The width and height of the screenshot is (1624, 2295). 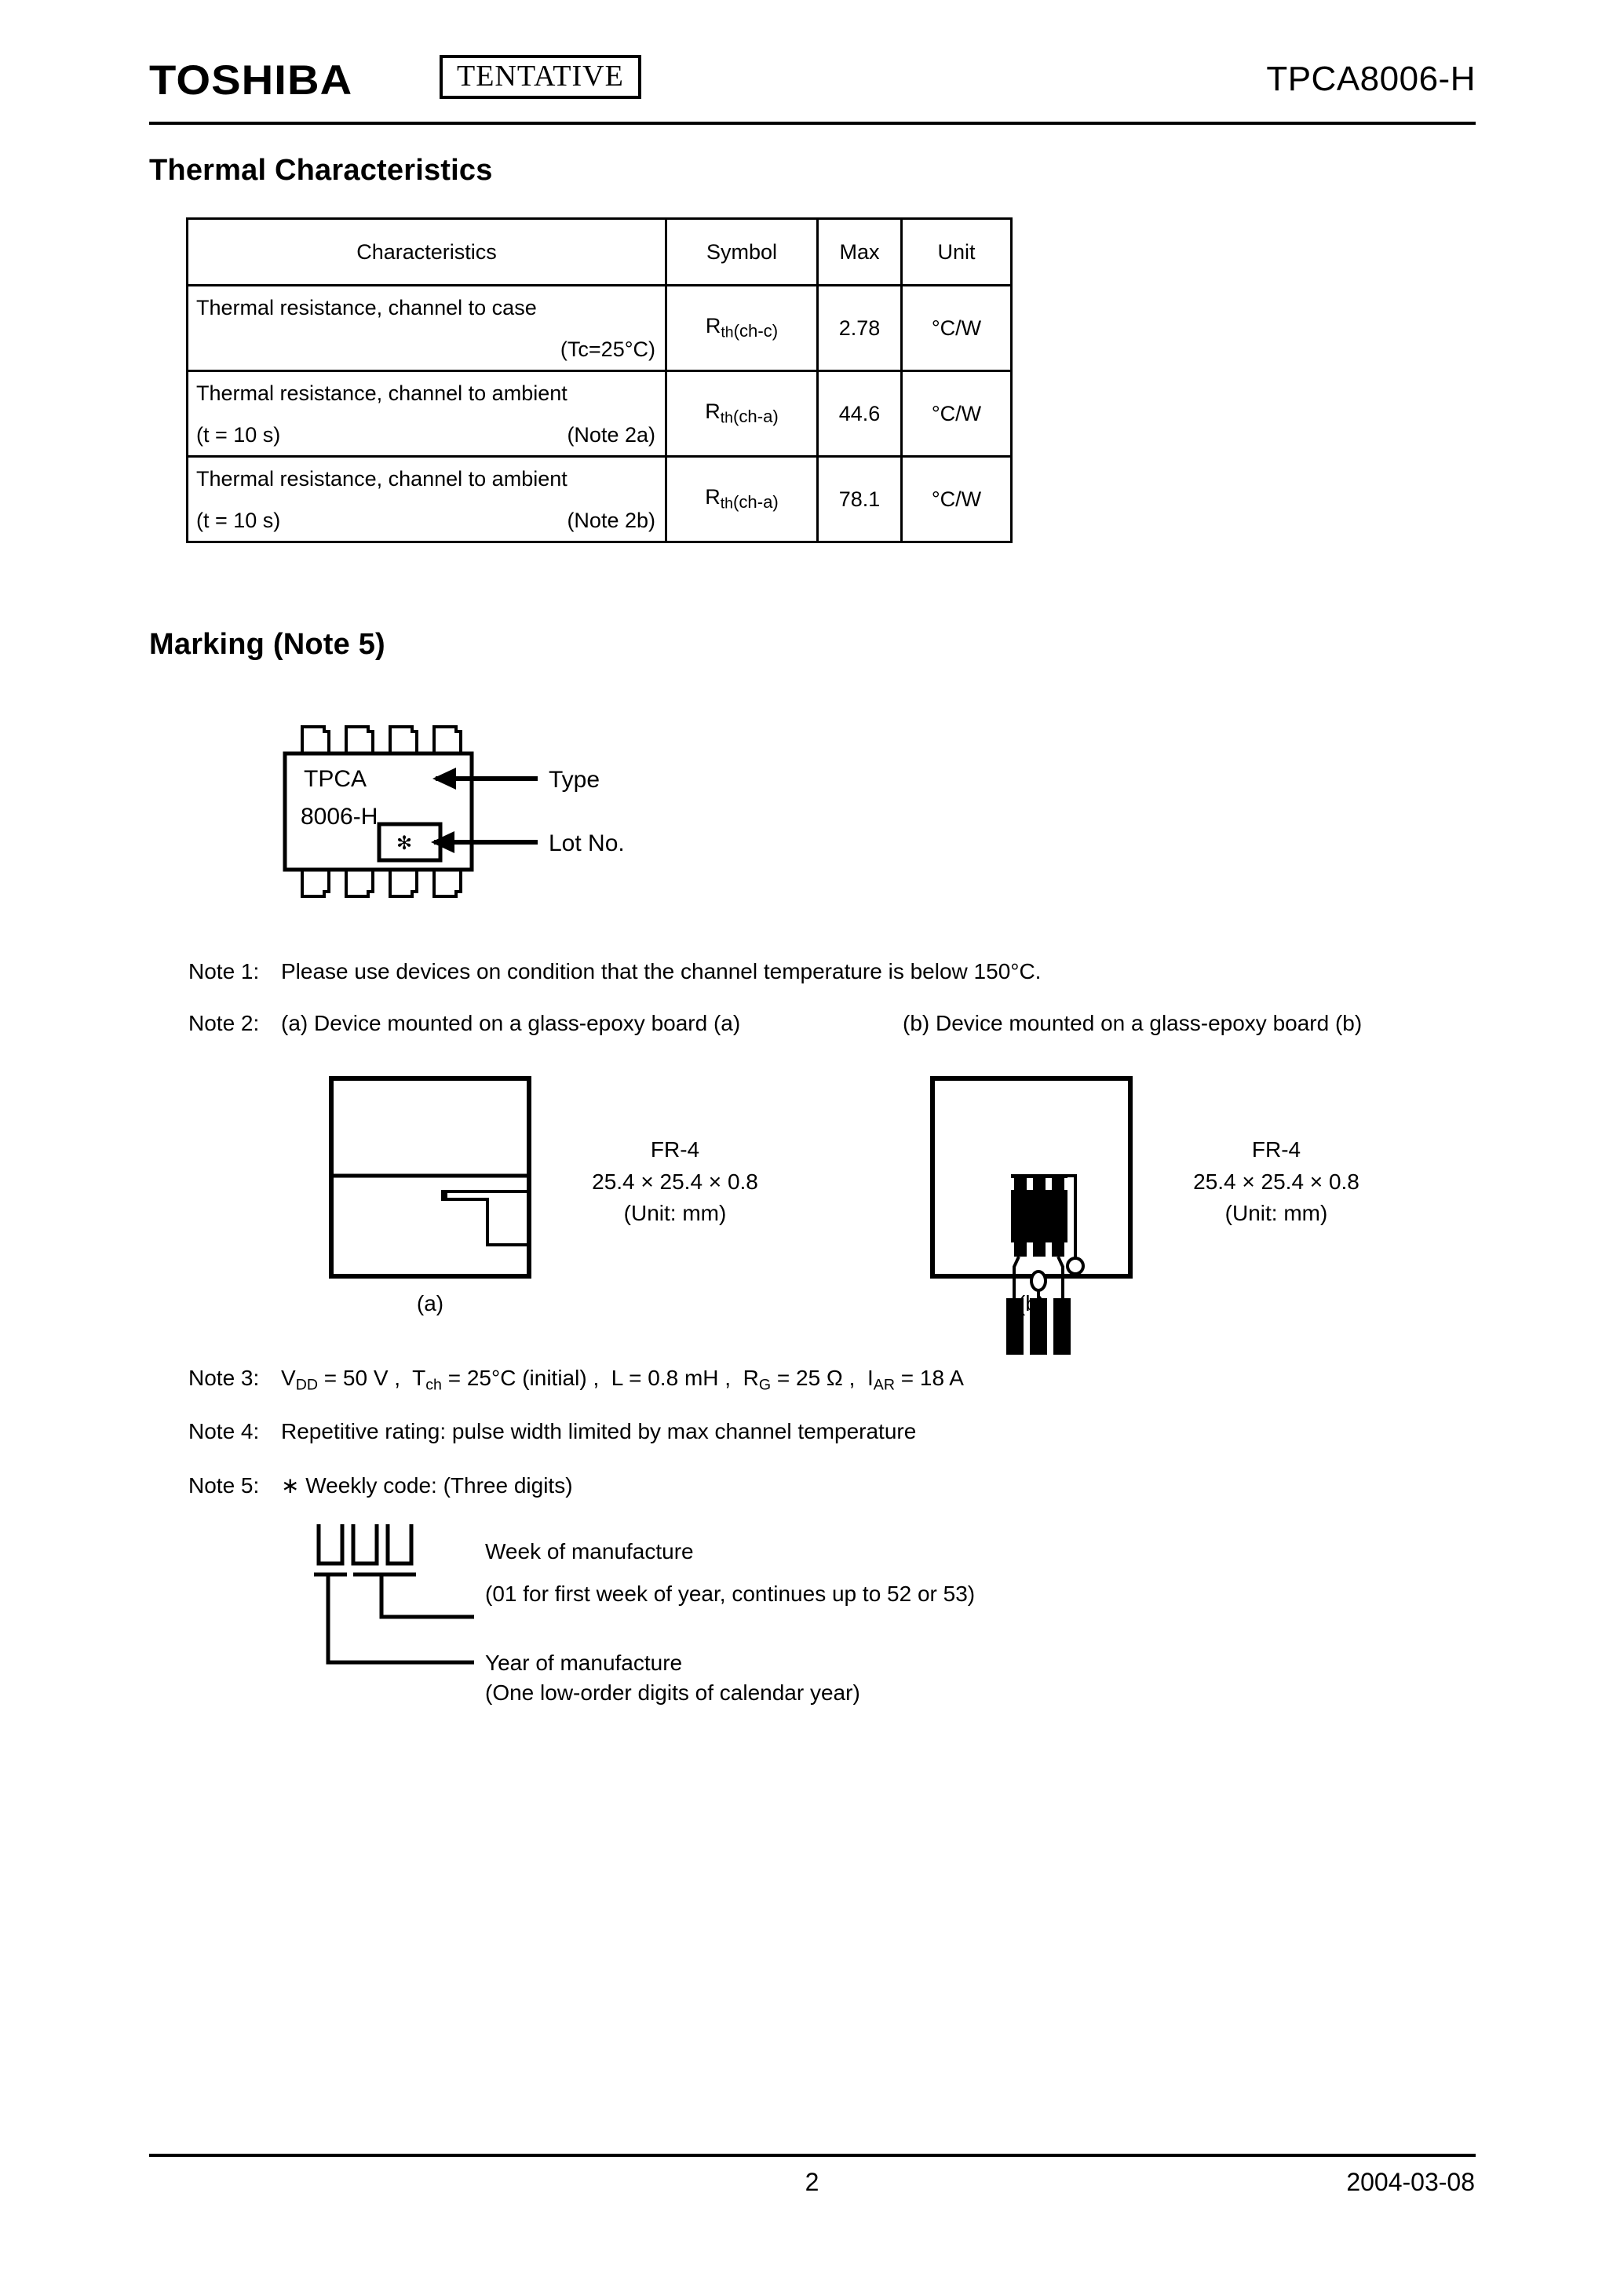 What do you see at coordinates (916, 1380) in the screenshot?
I see `note-3-item: IAR = 18 A` at bounding box center [916, 1380].